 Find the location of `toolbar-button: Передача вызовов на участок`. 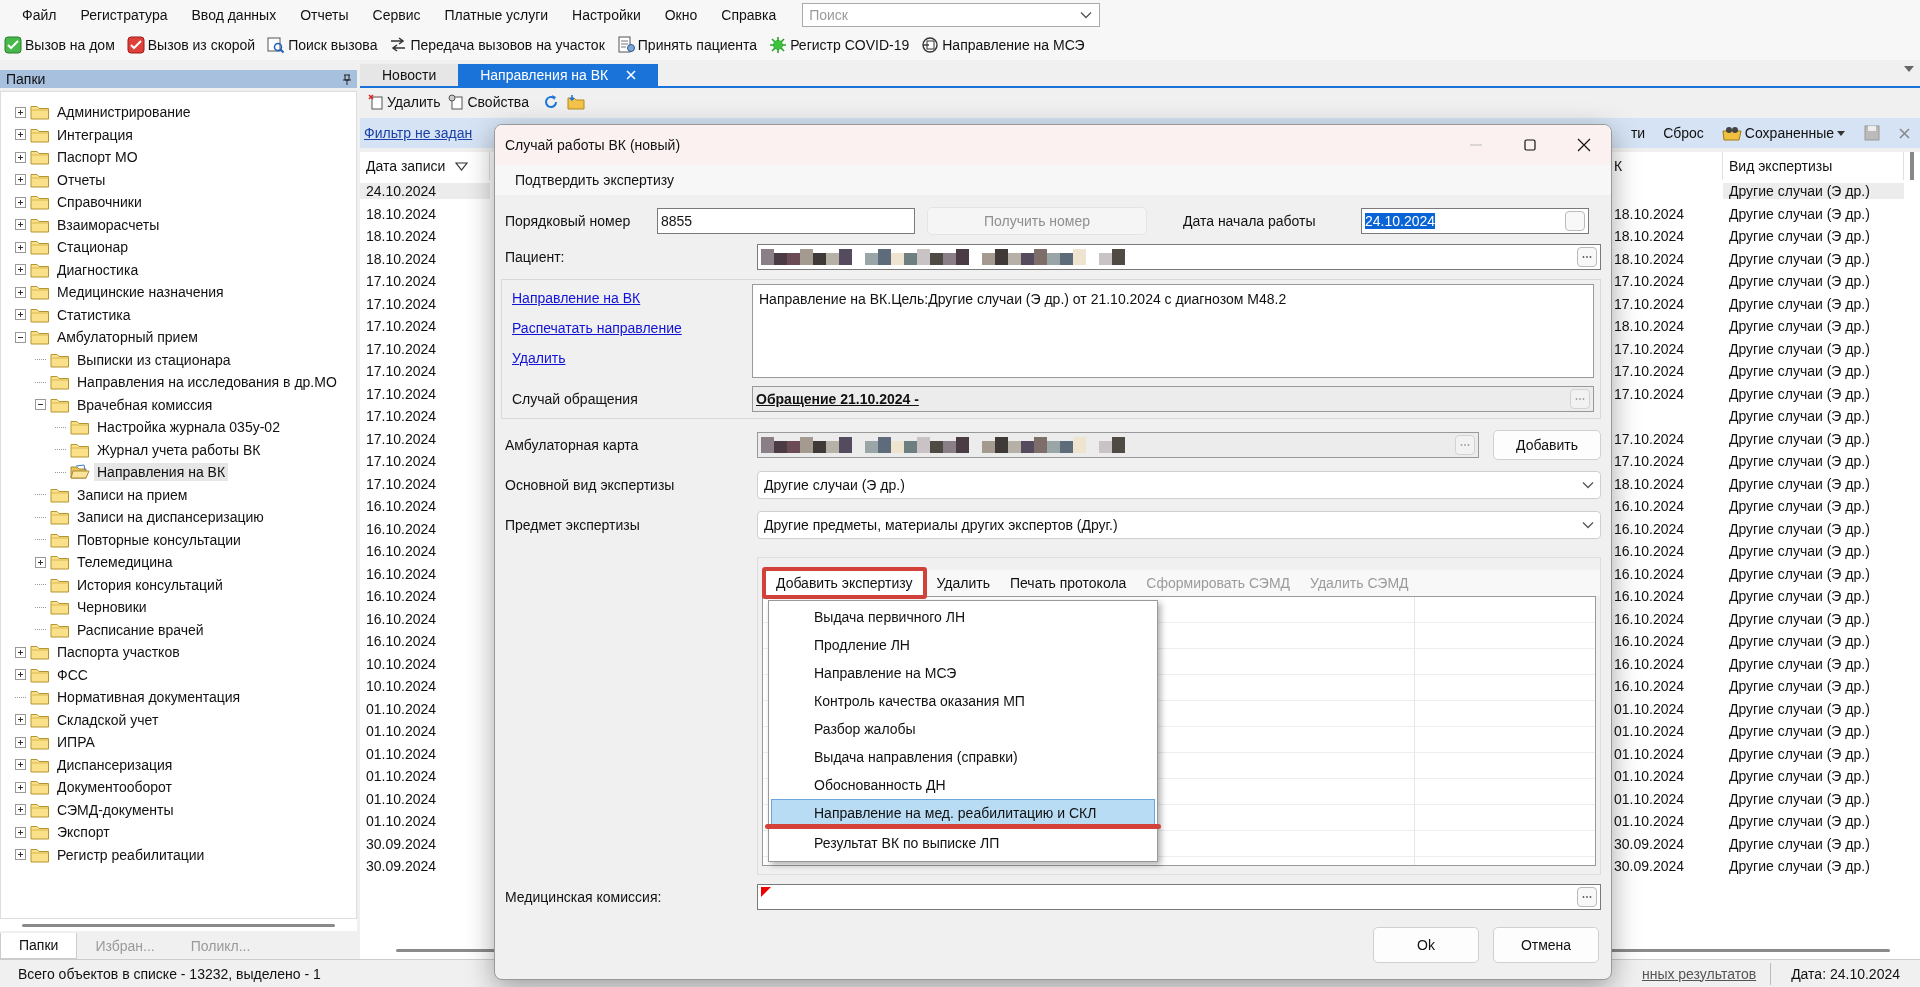

toolbar-button: Передача вызовов на участок is located at coordinates (497, 45).